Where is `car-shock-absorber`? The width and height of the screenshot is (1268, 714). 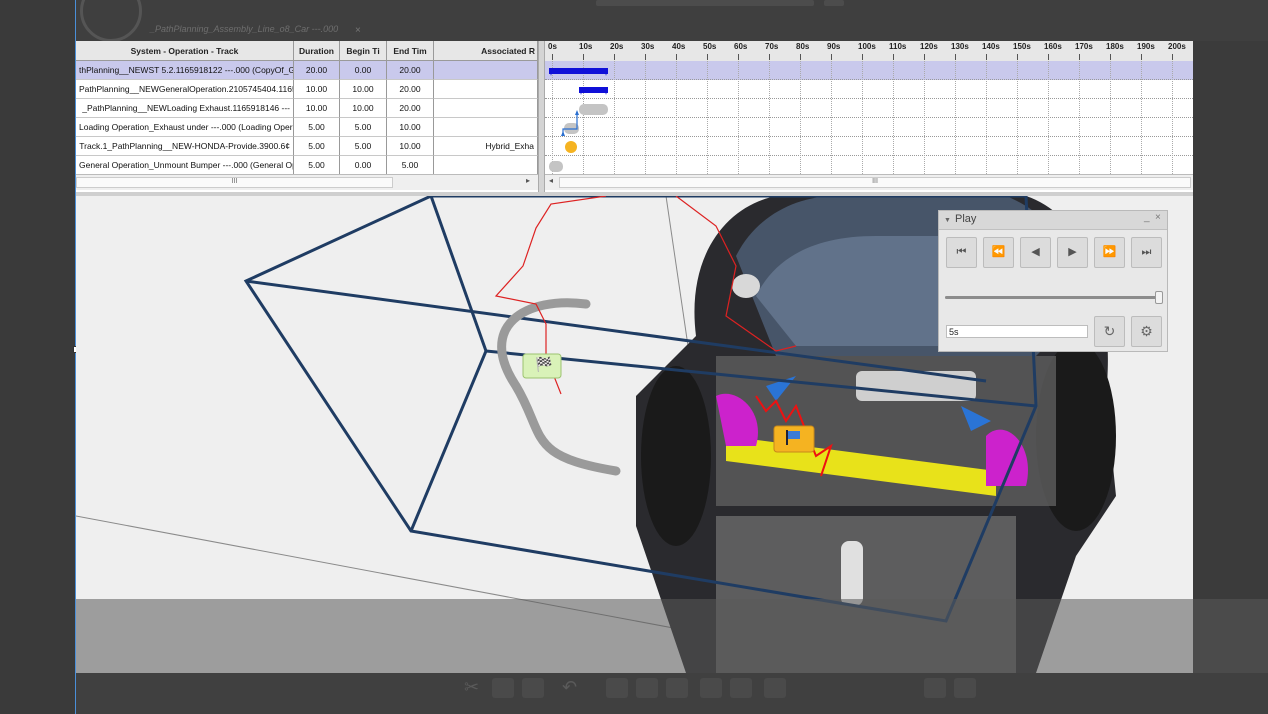 car-shock-absorber is located at coordinates (852, 573).